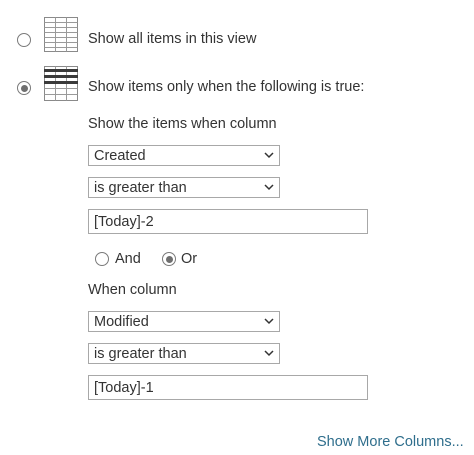  Describe the element at coordinates (228, 387) in the screenshot. I see `condition2-value-input` at that location.